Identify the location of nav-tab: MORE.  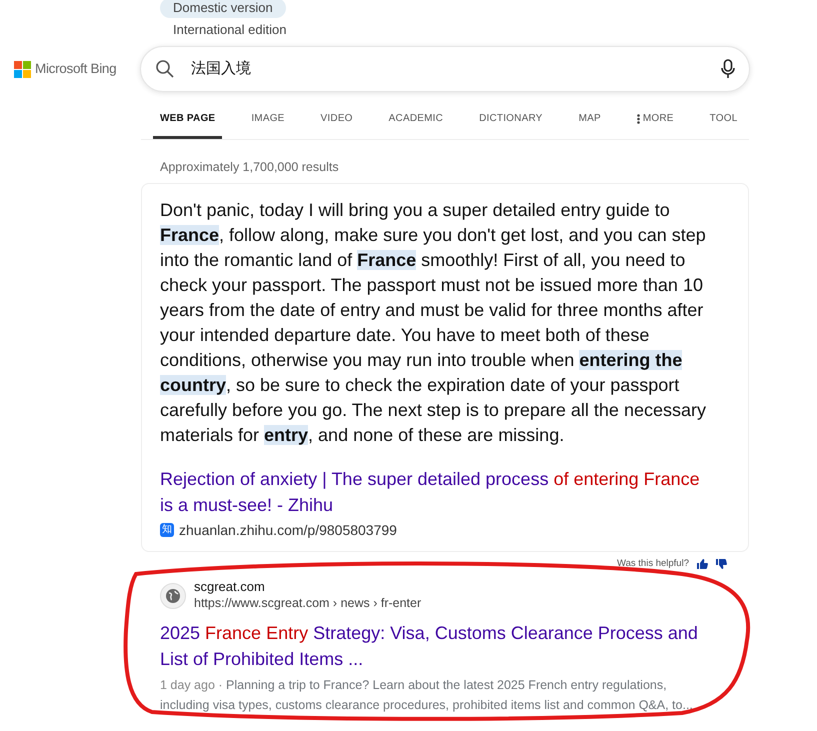
(655, 122).